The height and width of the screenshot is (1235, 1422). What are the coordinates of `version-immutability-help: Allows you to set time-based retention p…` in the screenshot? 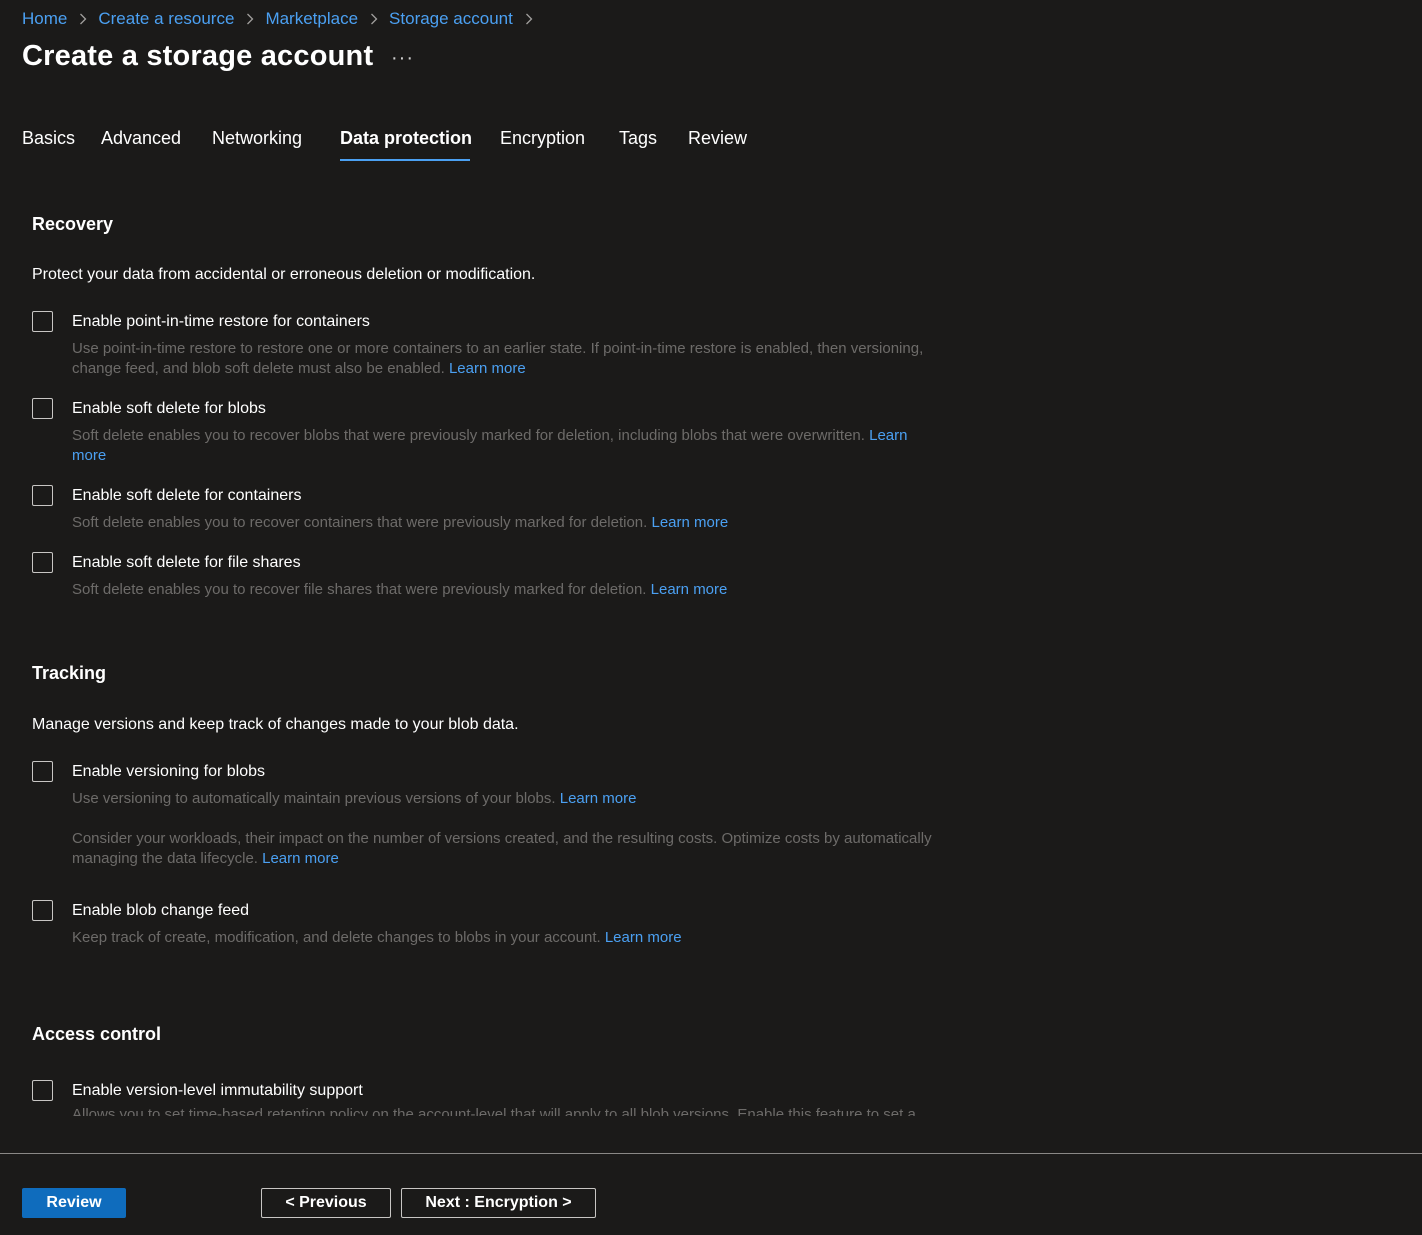 It's located at (494, 1111).